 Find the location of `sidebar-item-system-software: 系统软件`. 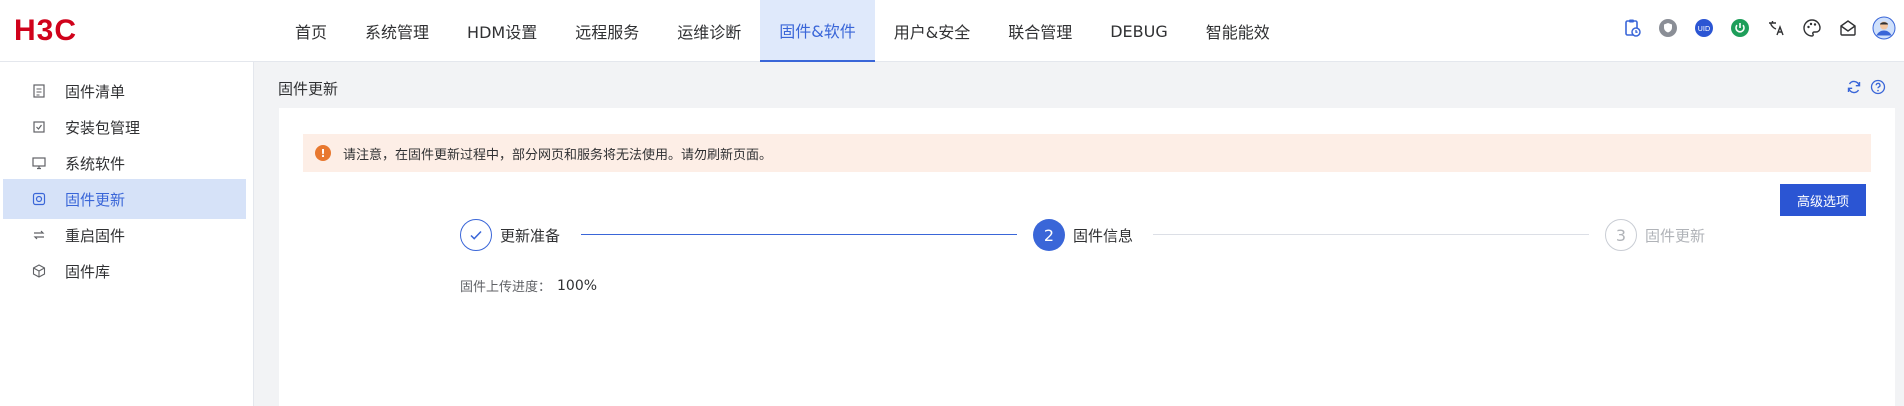

sidebar-item-system-software: 系统软件 is located at coordinates (124, 163).